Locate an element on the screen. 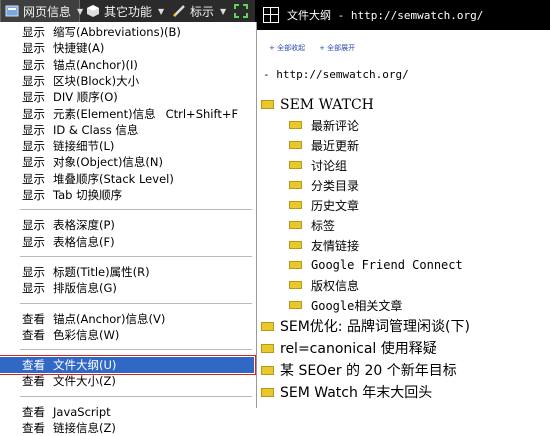  menu-item: 显示 快捷键(A) is located at coordinates (127, 48).